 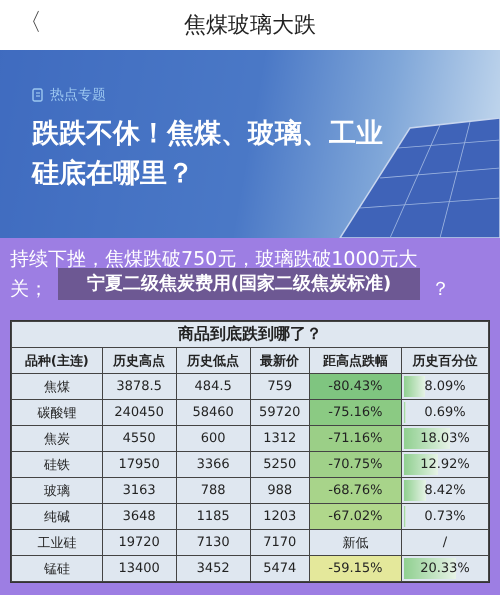 I want to click on table-cell: 58460, so click(x=213, y=413).